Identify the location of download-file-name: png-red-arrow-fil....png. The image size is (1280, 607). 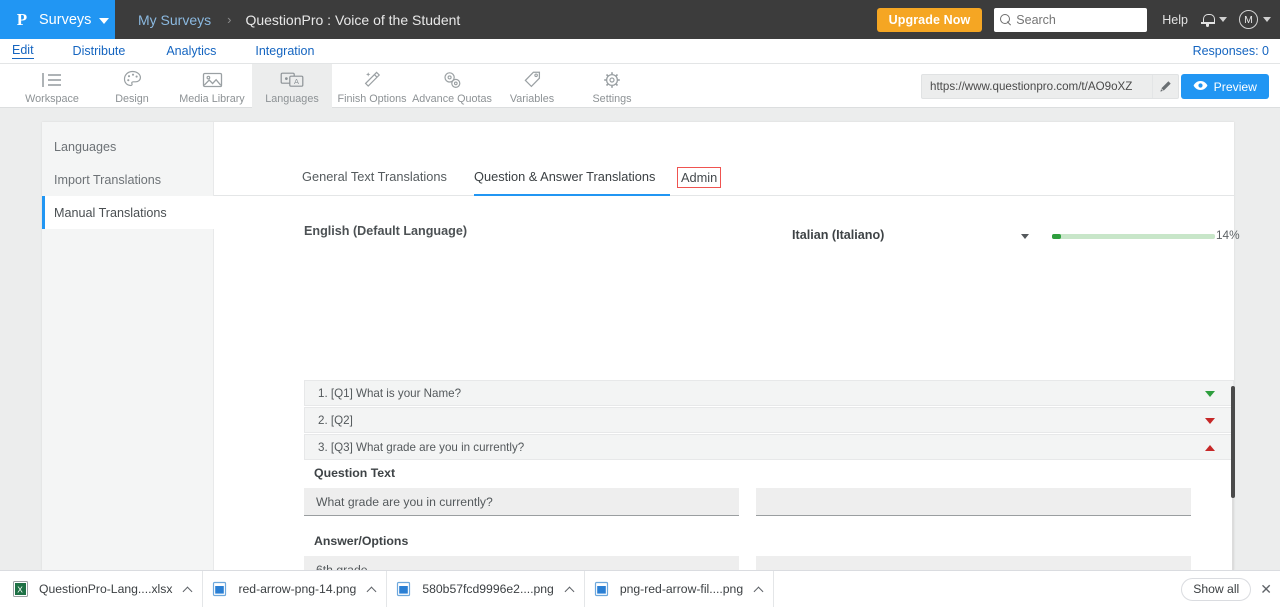
(681, 589).